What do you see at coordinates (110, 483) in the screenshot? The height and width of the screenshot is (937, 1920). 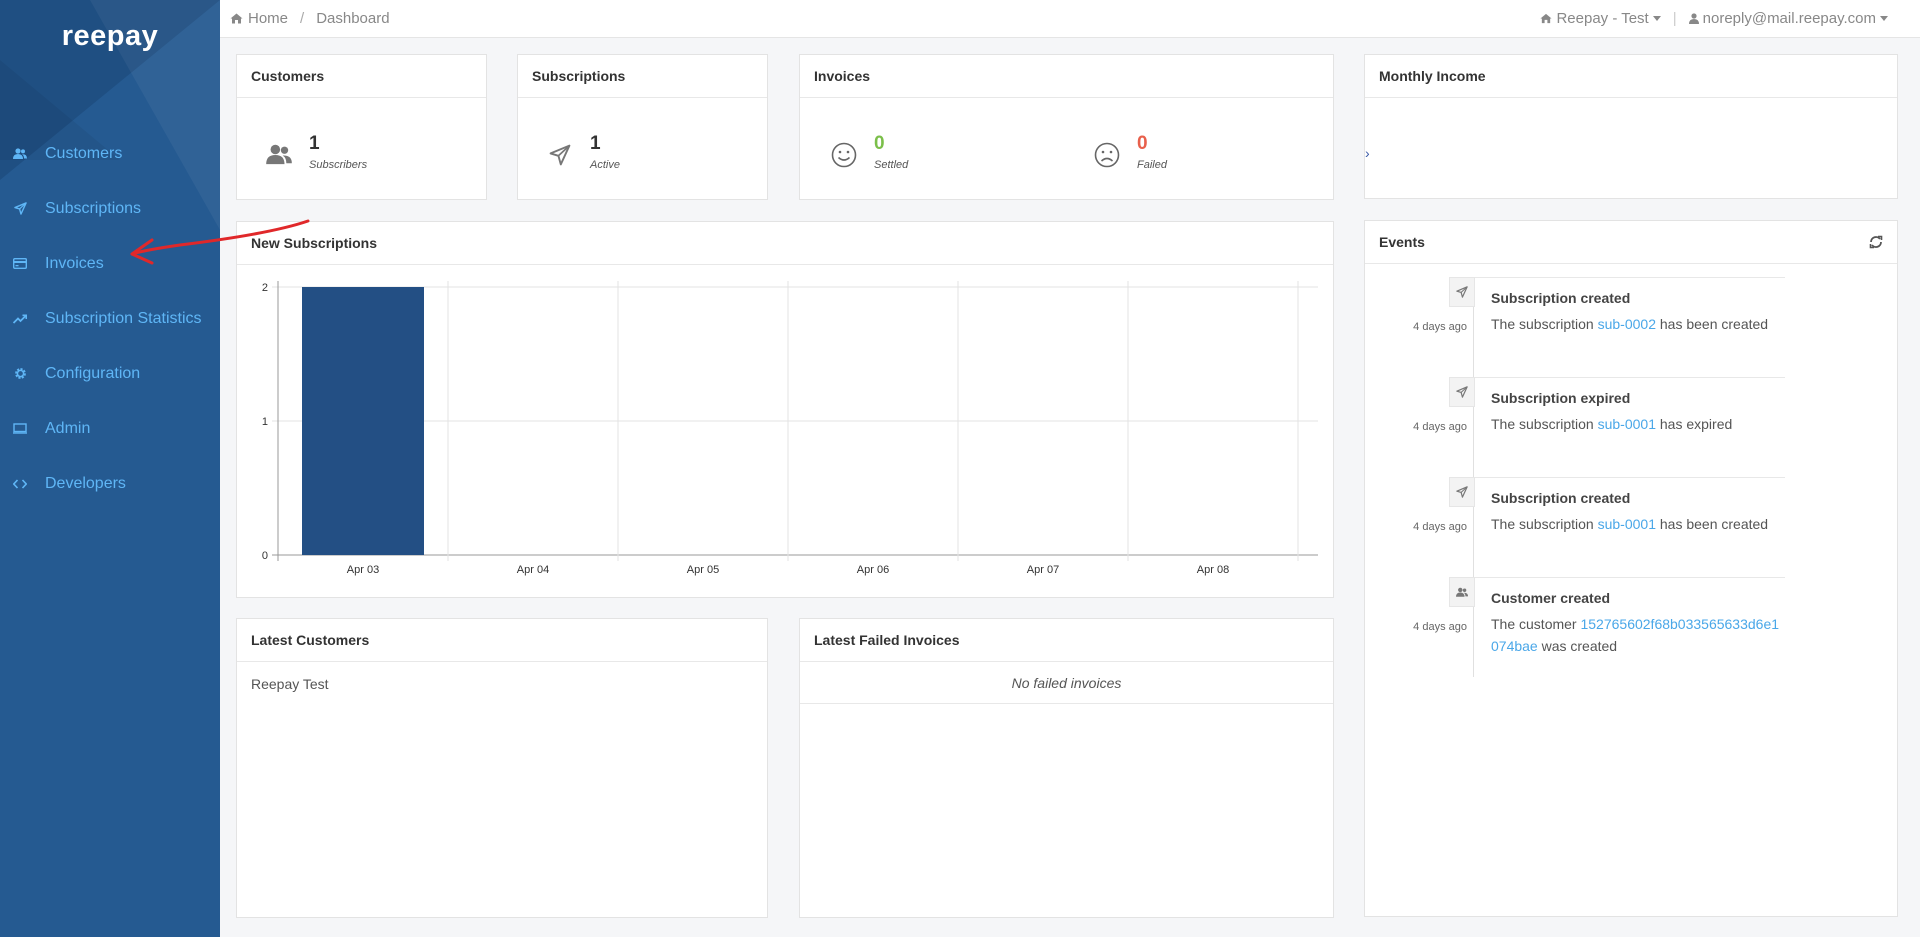 I see `sidebar-item-developers: Developers` at bounding box center [110, 483].